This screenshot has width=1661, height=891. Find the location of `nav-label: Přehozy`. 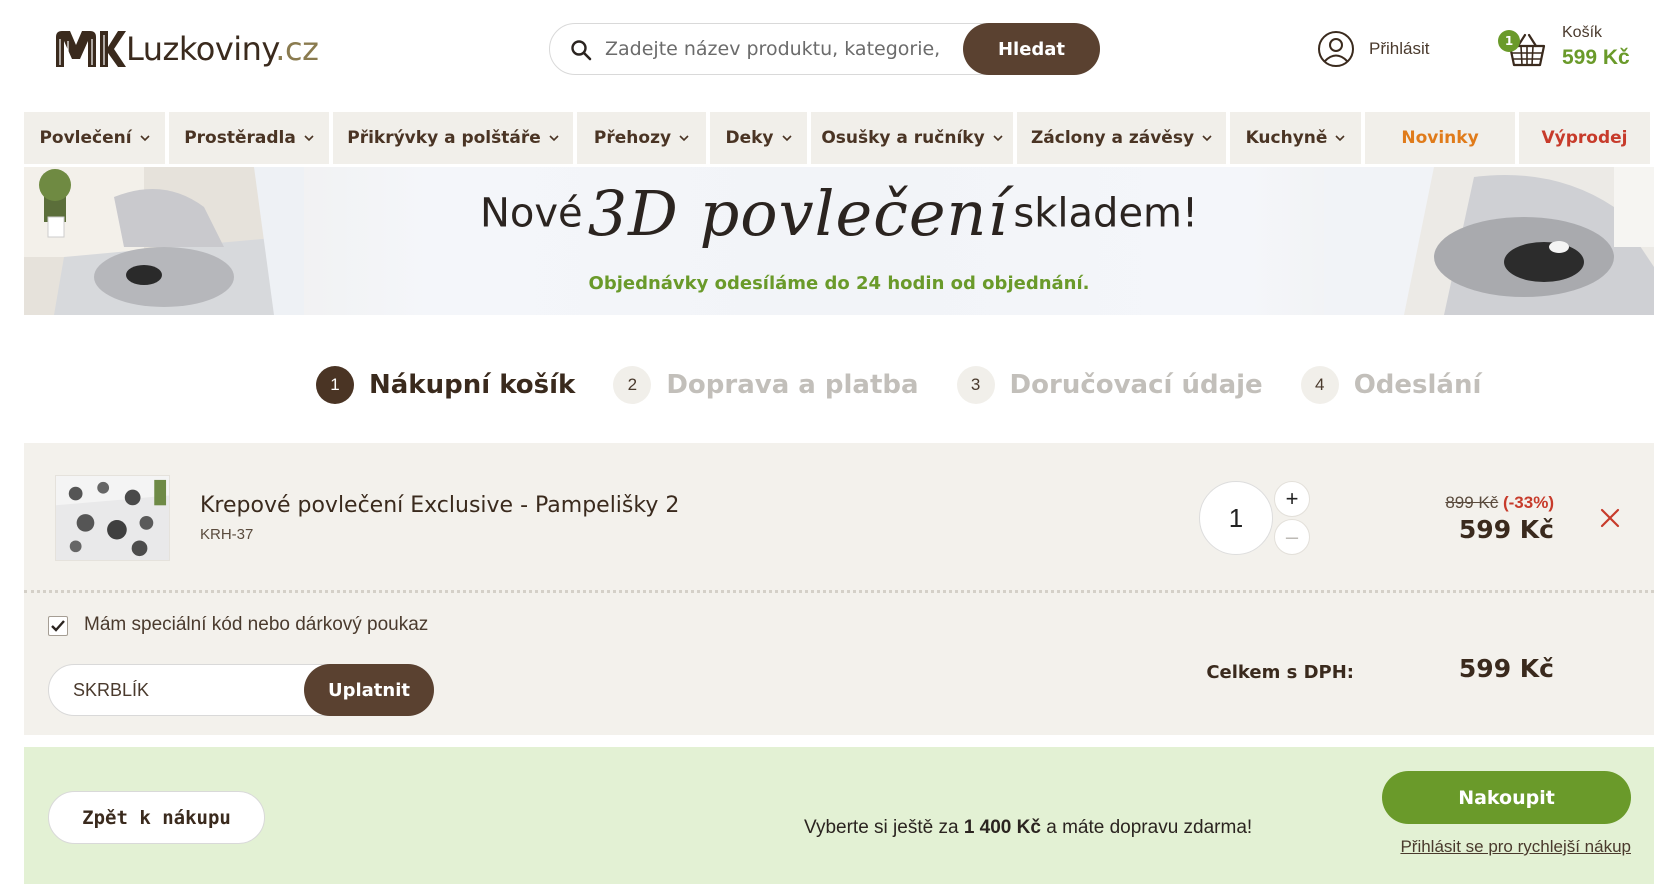

nav-label: Přehozy is located at coordinates (632, 138).